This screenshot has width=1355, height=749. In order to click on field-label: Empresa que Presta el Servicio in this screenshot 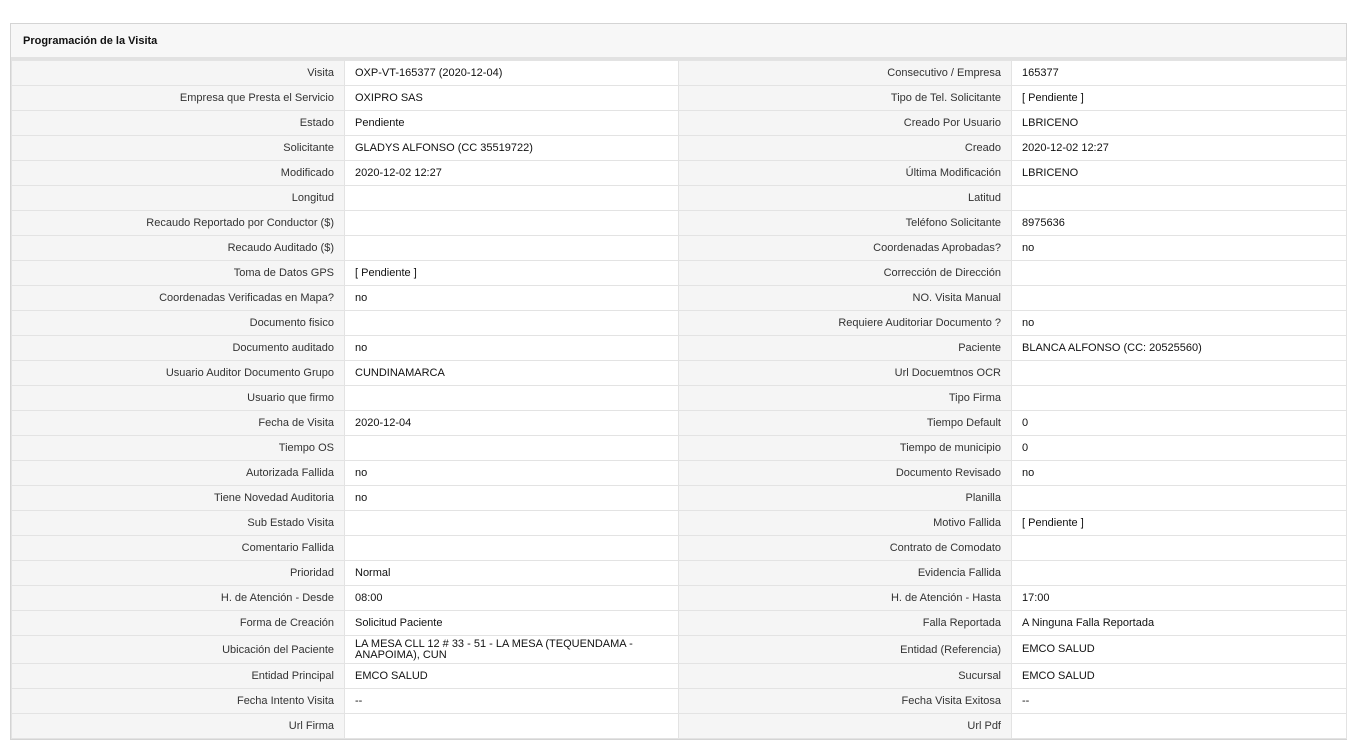, I will do `click(178, 98)`.